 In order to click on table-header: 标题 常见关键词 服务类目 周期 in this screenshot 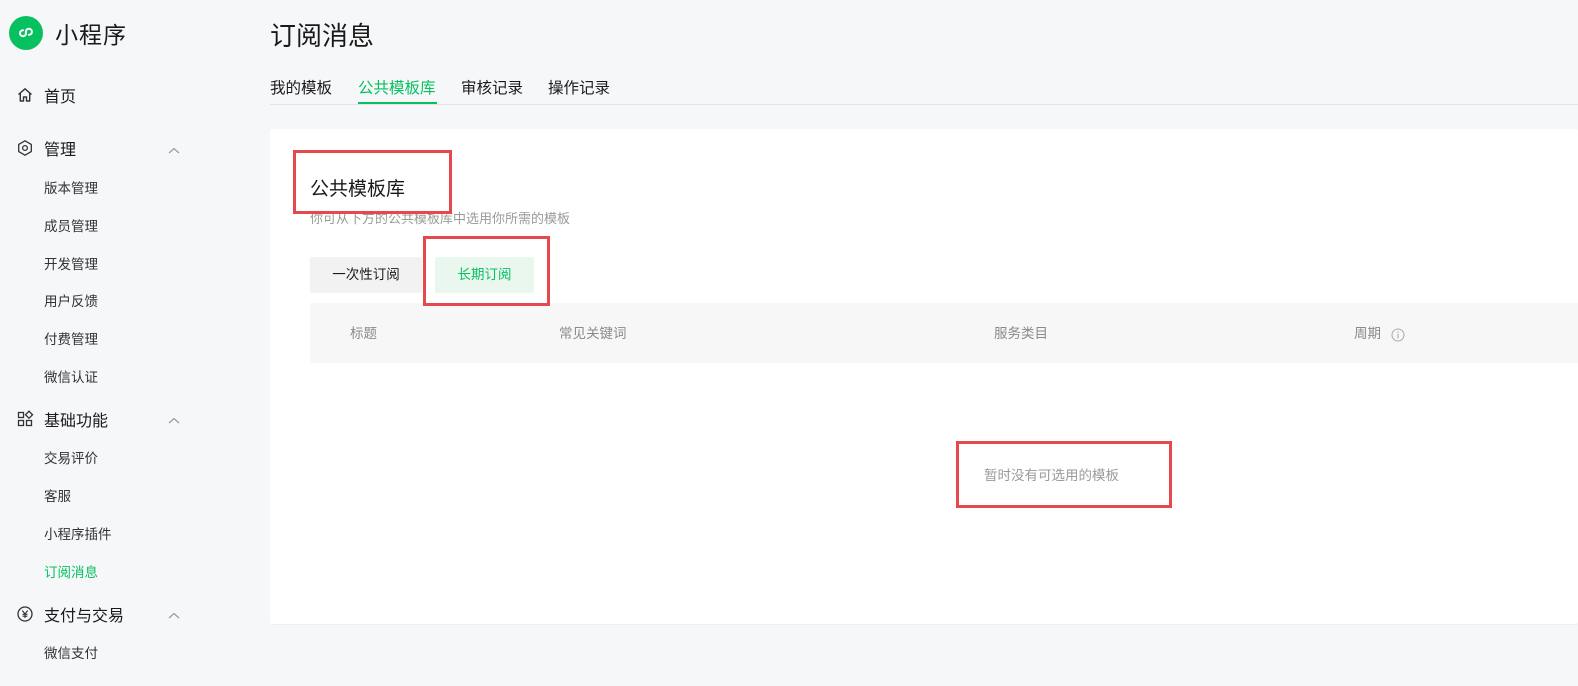, I will do `click(944, 333)`.